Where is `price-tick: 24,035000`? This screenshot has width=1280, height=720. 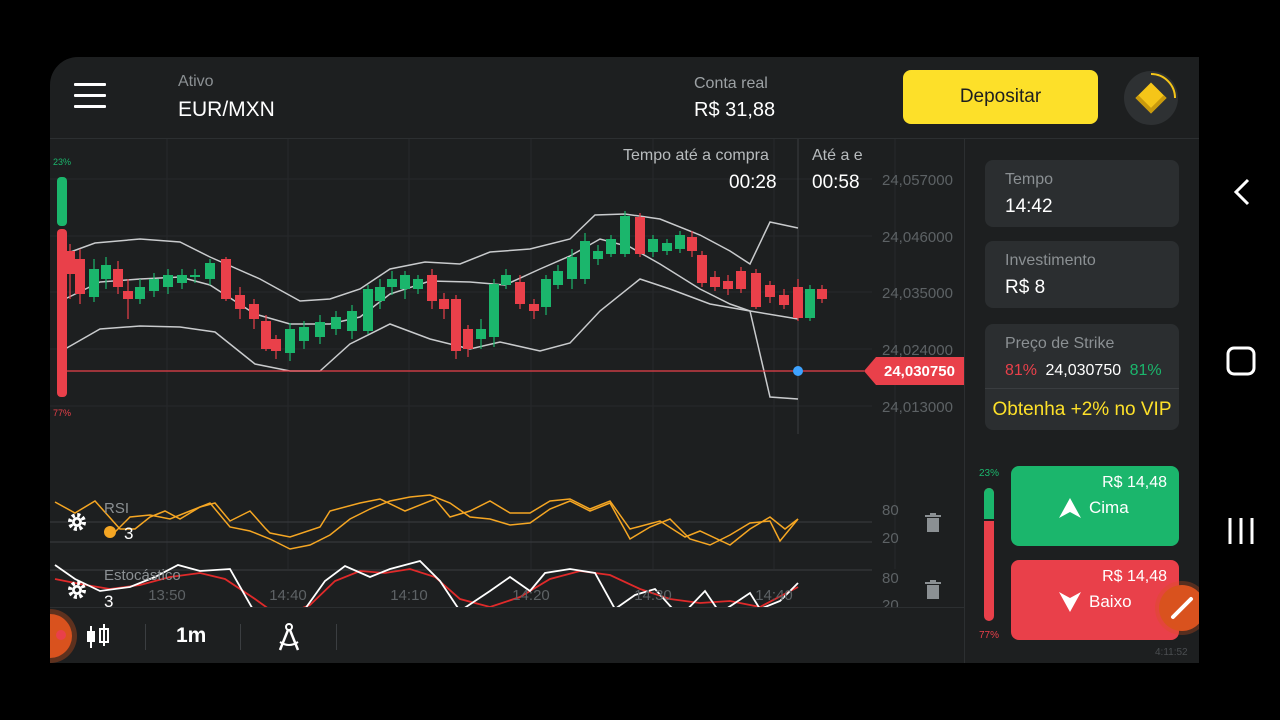
price-tick: 24,035000 is located at coordinates (917, 293).